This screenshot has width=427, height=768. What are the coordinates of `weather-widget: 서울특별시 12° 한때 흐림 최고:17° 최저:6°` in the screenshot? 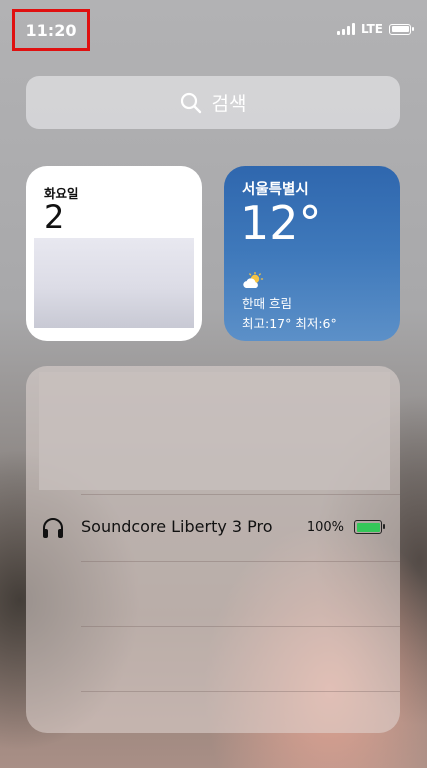 It's located at (312, 253).